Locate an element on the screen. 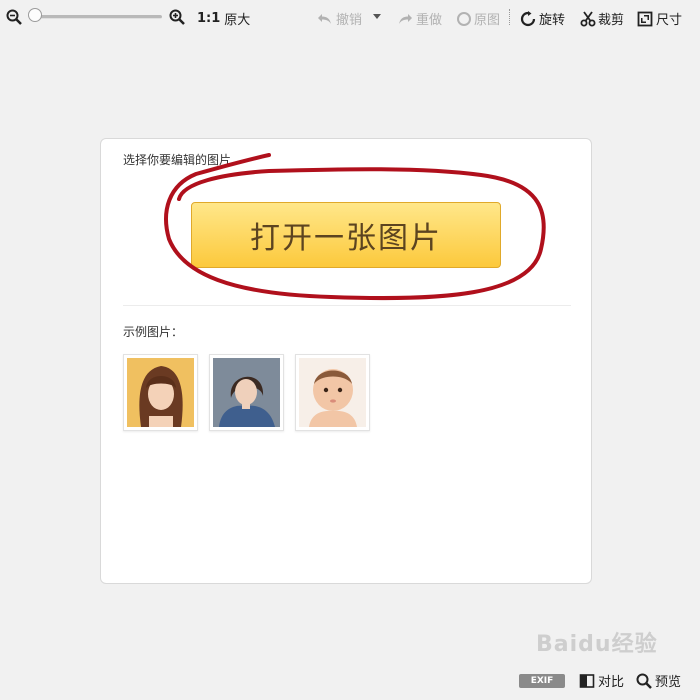 This screenshot has width=700, height=700. original-image-button: 原图 is located at coordinates (478, 18).